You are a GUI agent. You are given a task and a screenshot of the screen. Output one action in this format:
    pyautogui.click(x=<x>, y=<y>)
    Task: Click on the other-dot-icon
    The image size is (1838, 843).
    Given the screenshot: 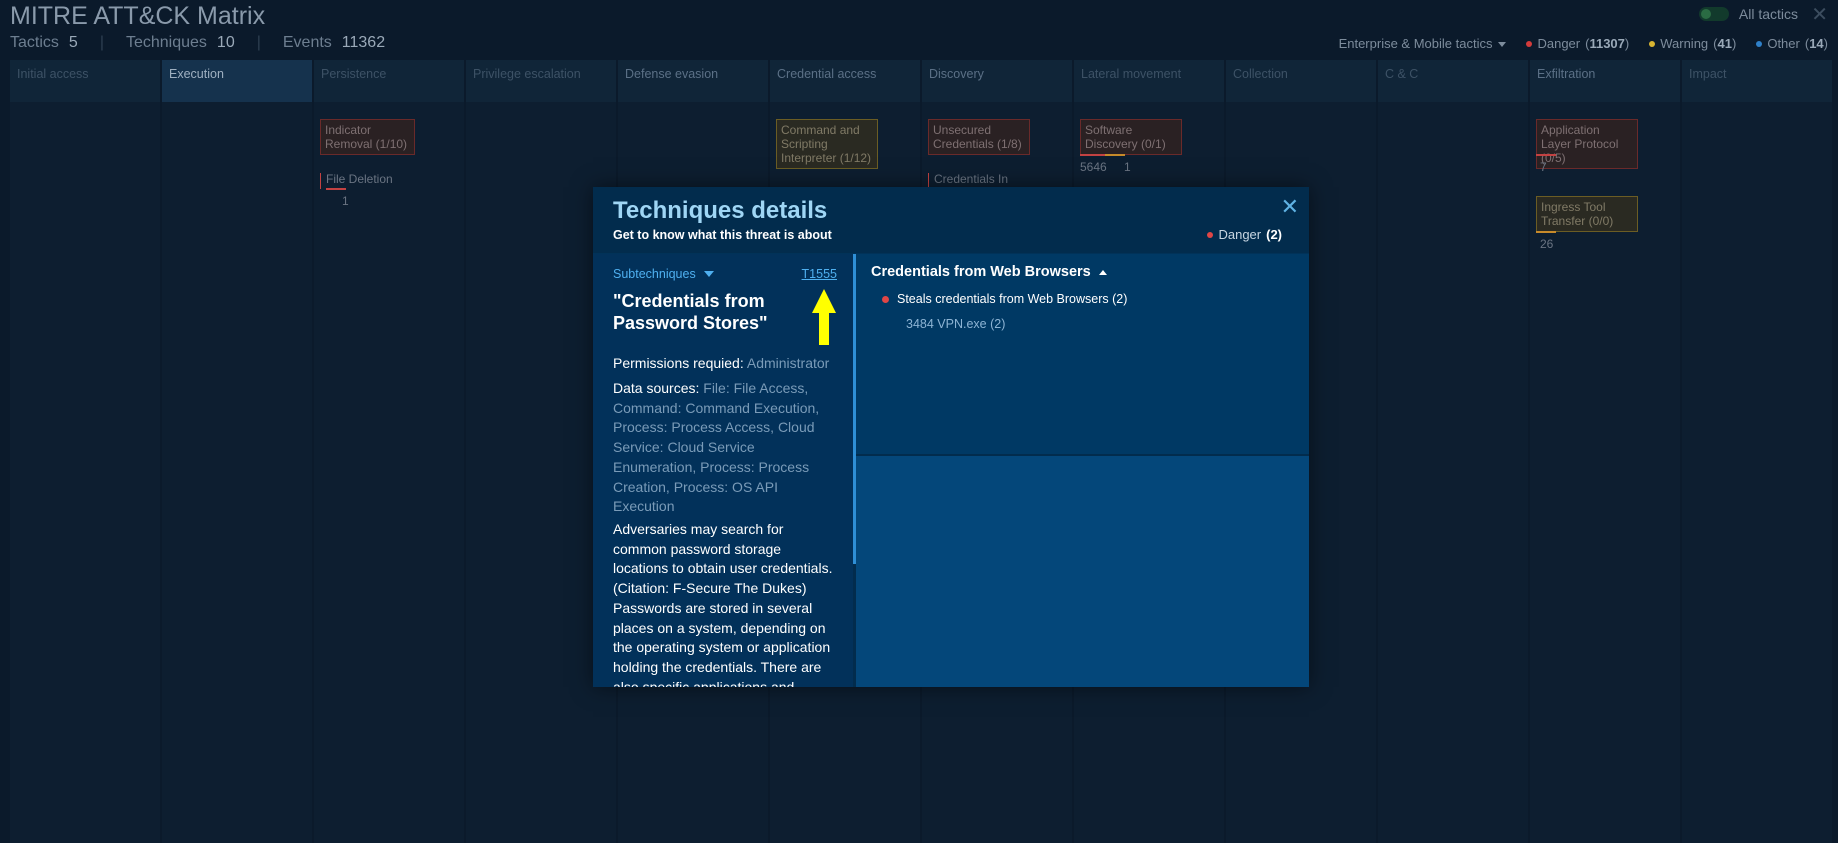 What is the action you would take?
    pyautogui.click(x=1759, y=43)
    